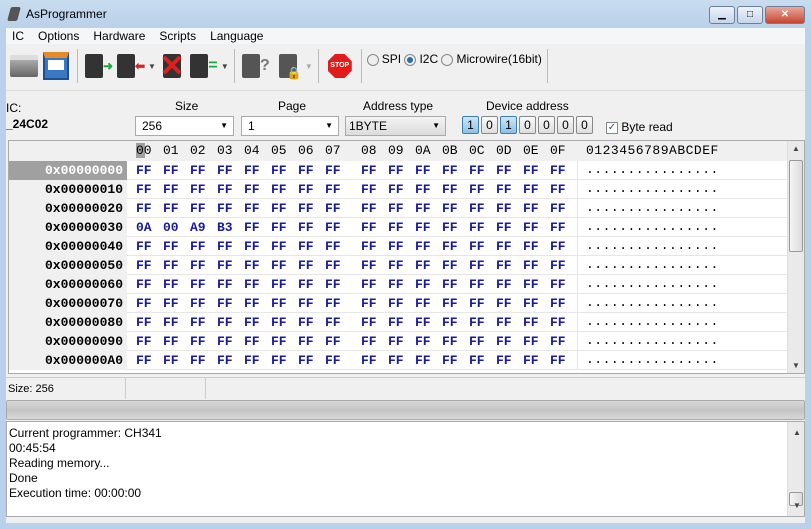 The image size is (811, 529). What do you see at coordinates (546, 125) in the screenshot?
I see `device-address-bit-4: 0` at bounding box center [546, 125].